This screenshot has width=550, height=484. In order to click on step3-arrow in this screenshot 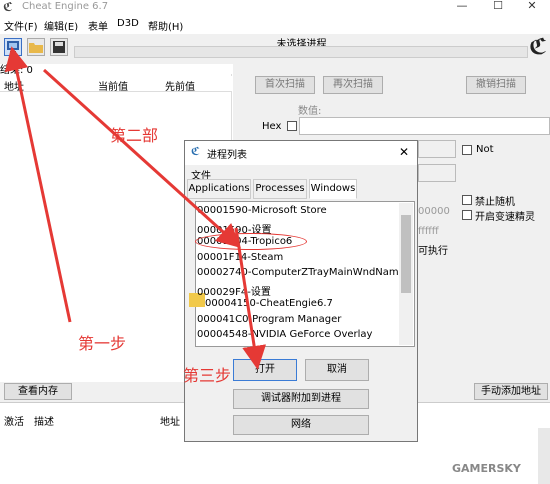, I will do `click(250, 298)`.